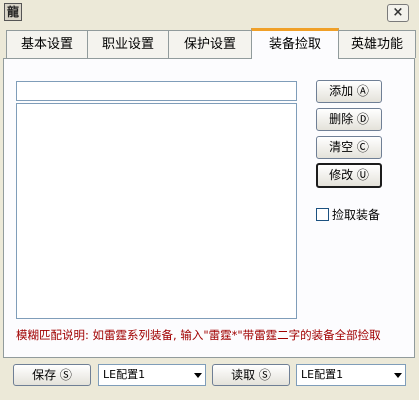 The width and height of the screenshot is (419, 400). I want to click on tab-protection-settings: 保护设置, so click(210, 44).